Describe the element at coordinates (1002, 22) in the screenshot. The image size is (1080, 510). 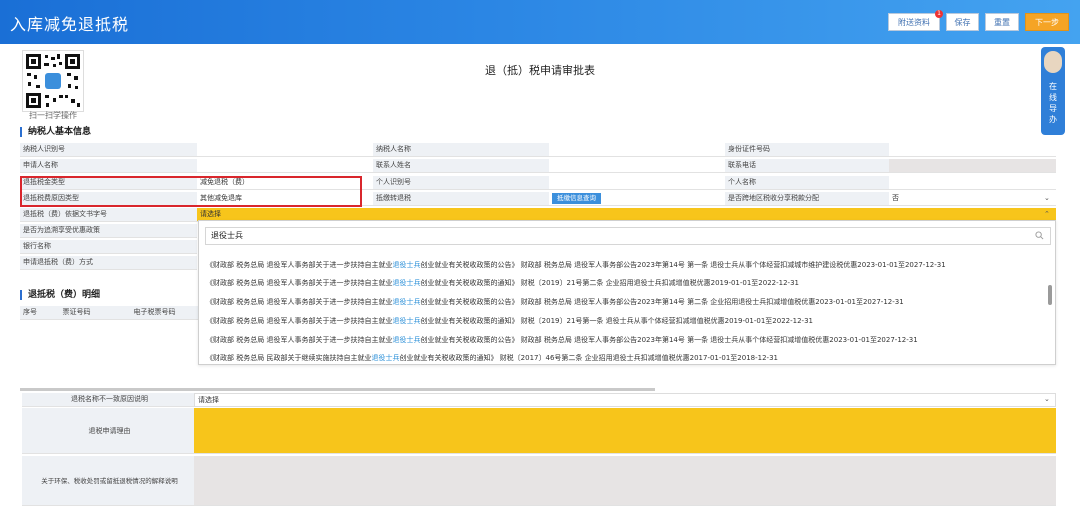
I see `reset-button: 重置` at that location.